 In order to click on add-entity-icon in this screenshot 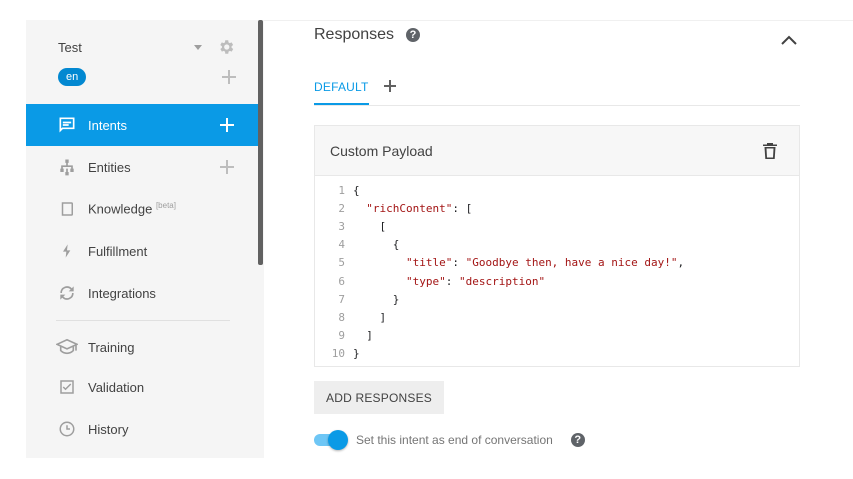, I will do `click(227, 167)`.